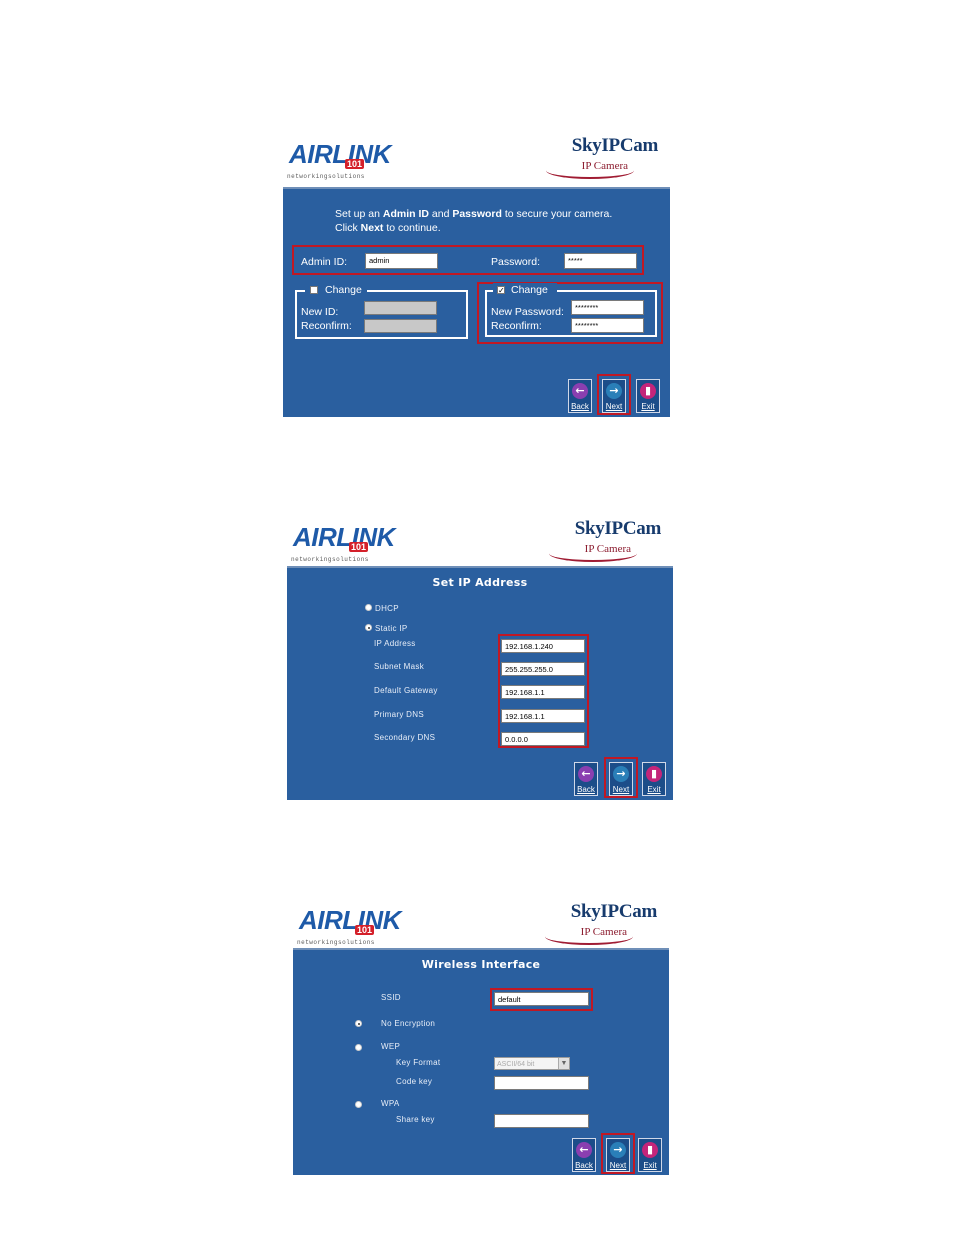 The image size is (954, 1235). I want to click on change-password-label: Change, so click(529, 290).